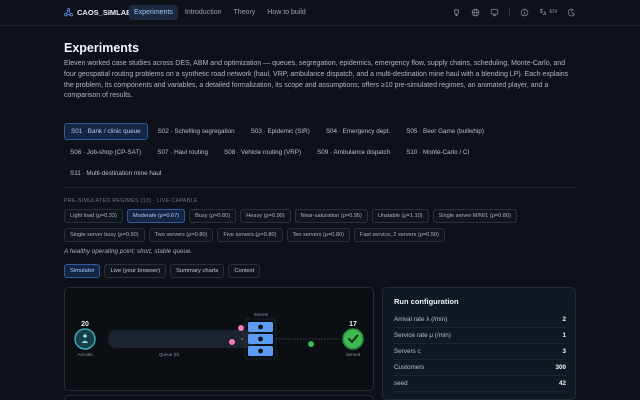 This screenshot has height=400, width=640. What do you see at coordinates (85, 339) in the screenshot?
I see `arrivals-node` at bounding box center [85, 339].